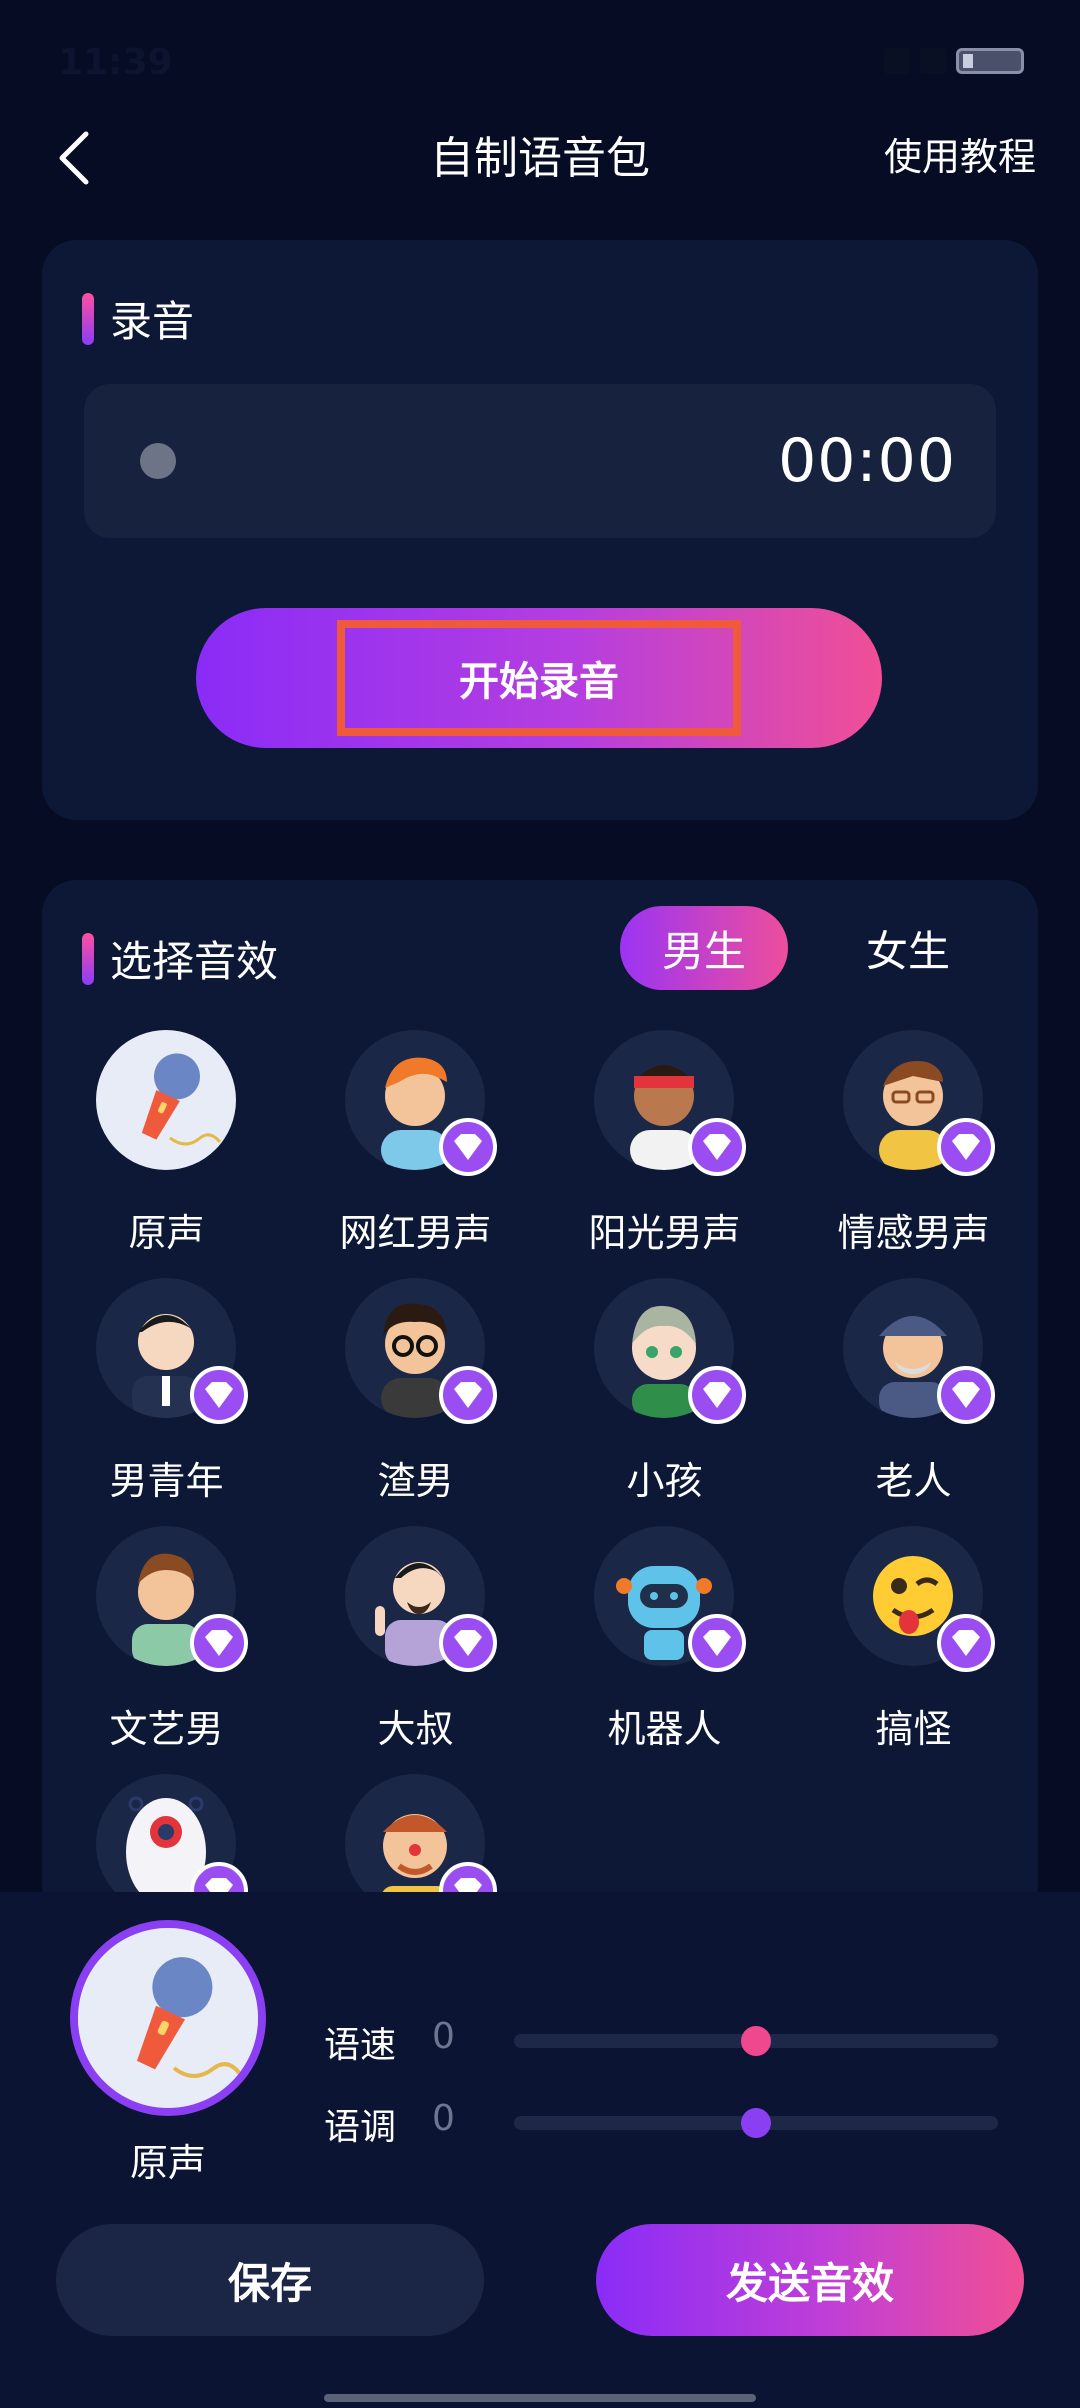 This screenshot has height=2408, width=1080. What do you see at coordinates (897, 61) in the screenshot?
I see `signal-icon` at bounding box center [897, 61].